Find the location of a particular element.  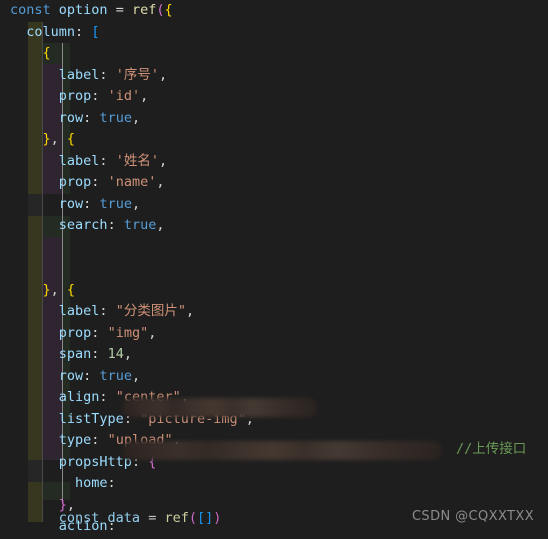

code-token: '姓名' is located at coordinates (137, 160).